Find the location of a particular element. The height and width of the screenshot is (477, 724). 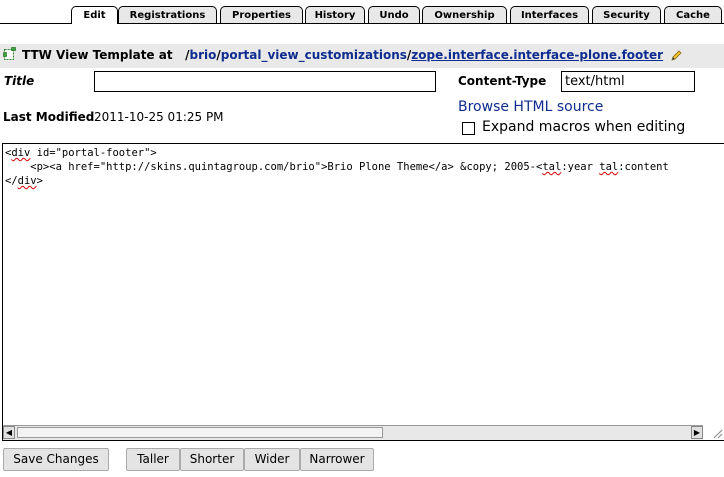

tab-registrations: Registrations is located at coordinates (167, 14).